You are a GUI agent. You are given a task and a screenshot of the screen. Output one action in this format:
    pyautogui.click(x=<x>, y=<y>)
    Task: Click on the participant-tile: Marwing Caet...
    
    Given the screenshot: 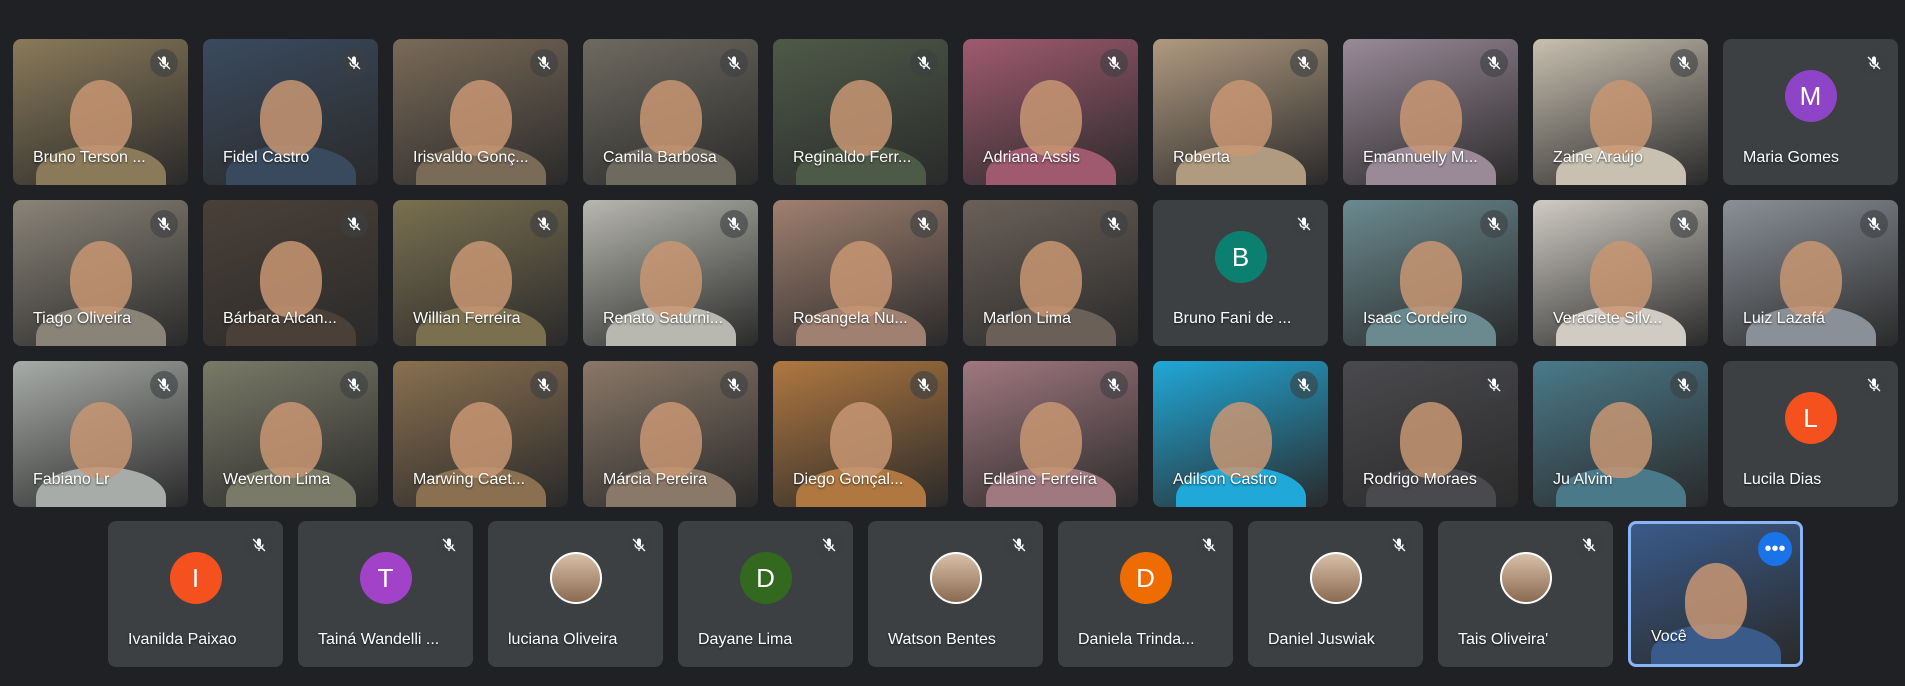 What is the action you would take?
    pyautogui.click(x=480, y=434)
    